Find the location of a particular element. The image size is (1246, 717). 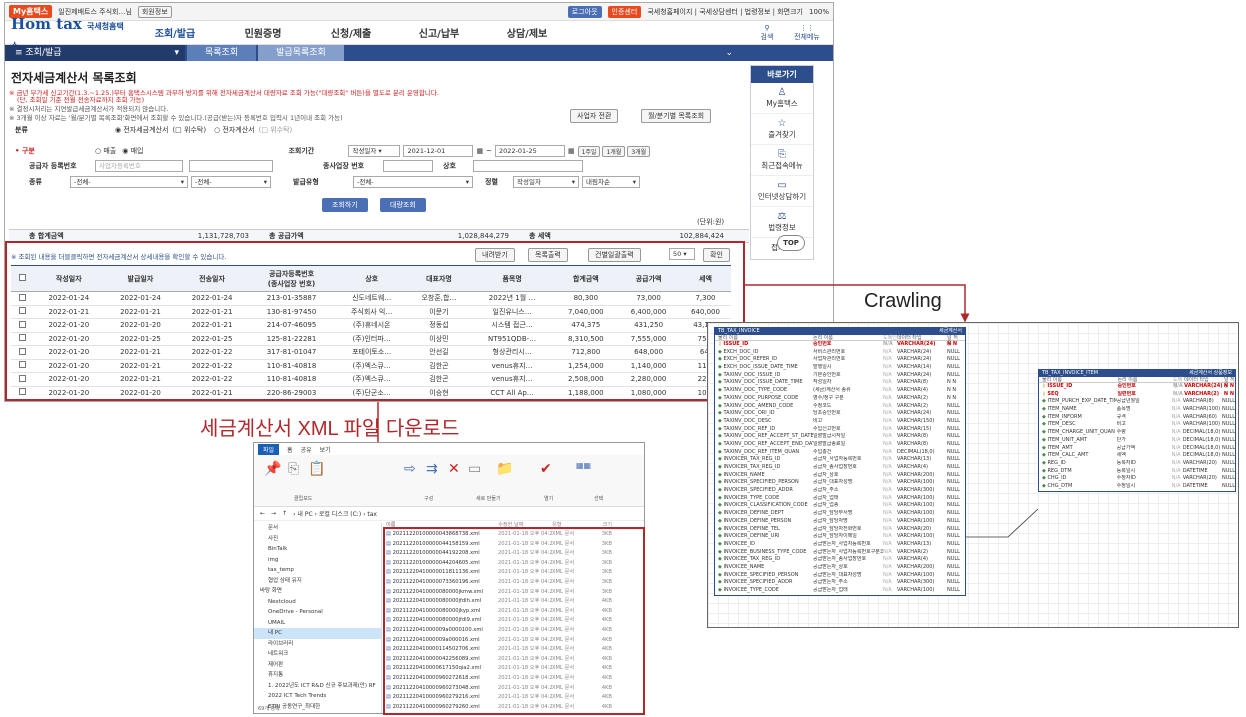

nav-pane-item: 라이브러리 is located at coordinates (317, 644).